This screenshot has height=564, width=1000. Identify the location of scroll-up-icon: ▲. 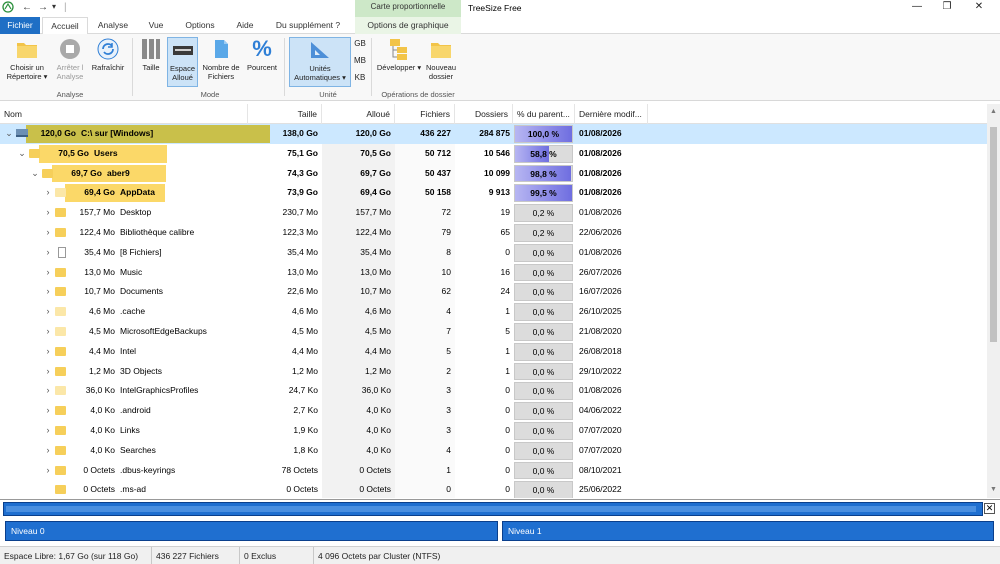
(993, 111).